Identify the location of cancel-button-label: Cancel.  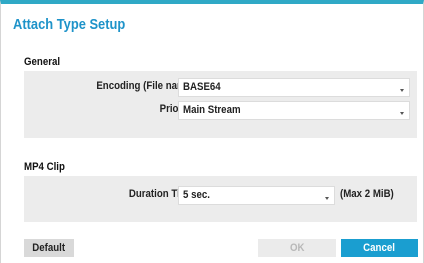
(379, 248).